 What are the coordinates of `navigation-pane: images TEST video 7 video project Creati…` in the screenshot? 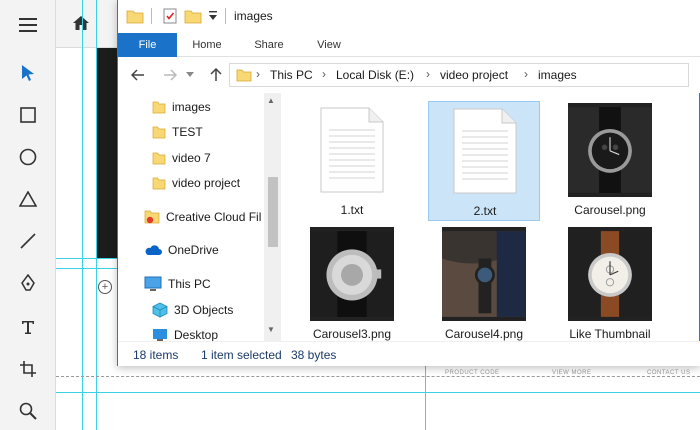 It's located at (200, 217).